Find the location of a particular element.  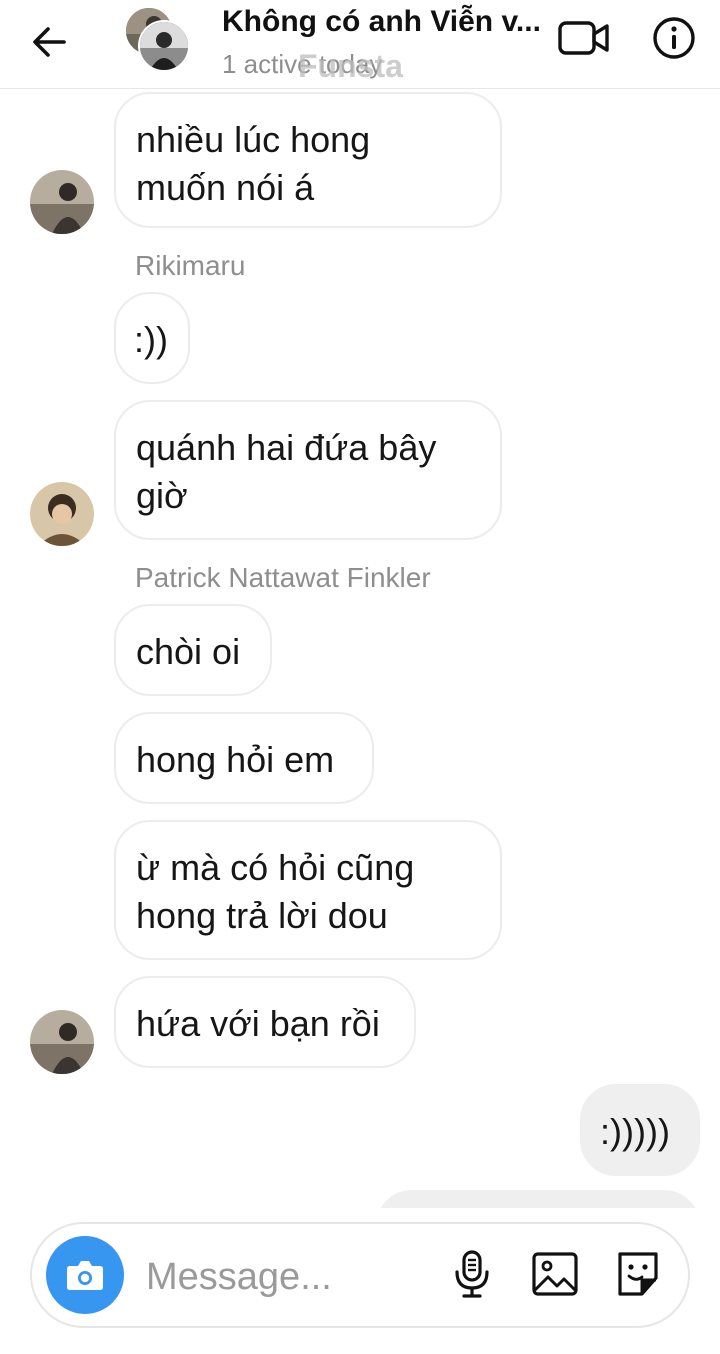

sticker-icon is located at coordinates (638, 1274).